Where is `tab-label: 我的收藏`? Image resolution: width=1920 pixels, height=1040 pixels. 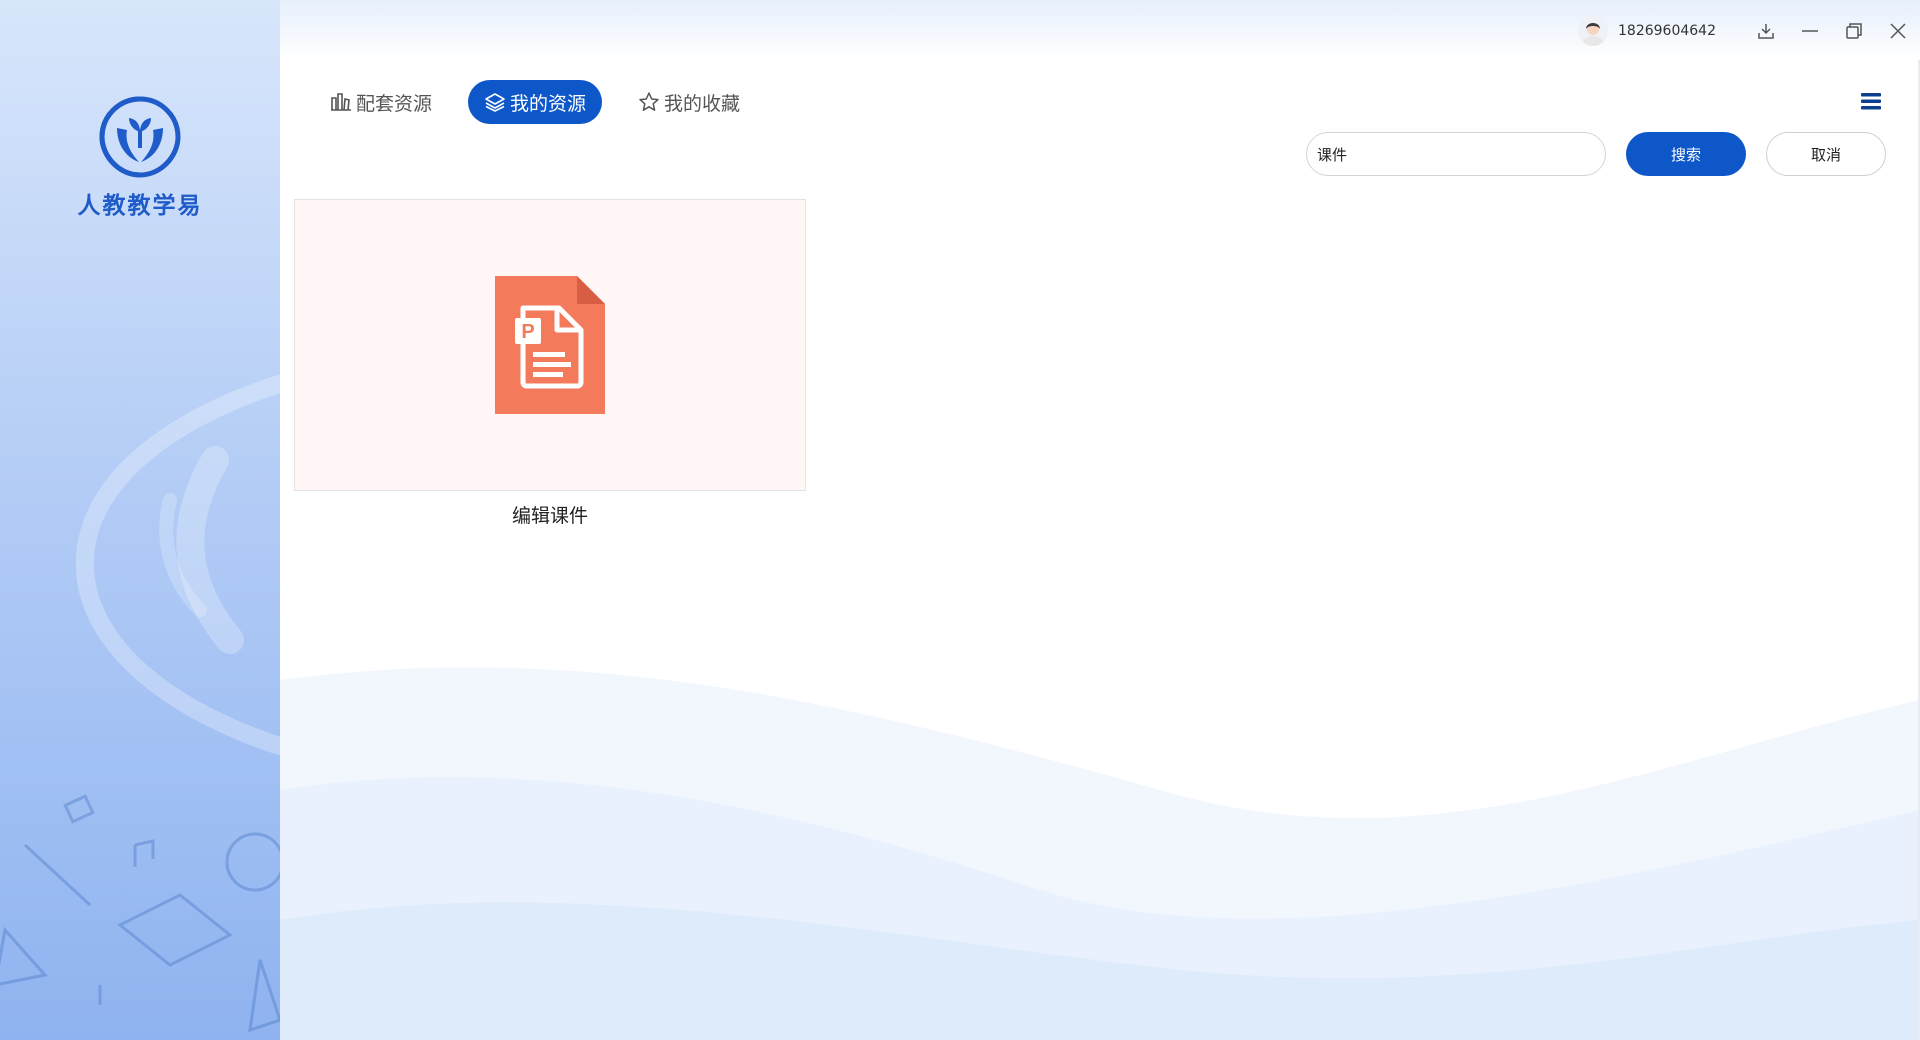 tab-label: 我的收藏 is located at coordinates (702, 103).